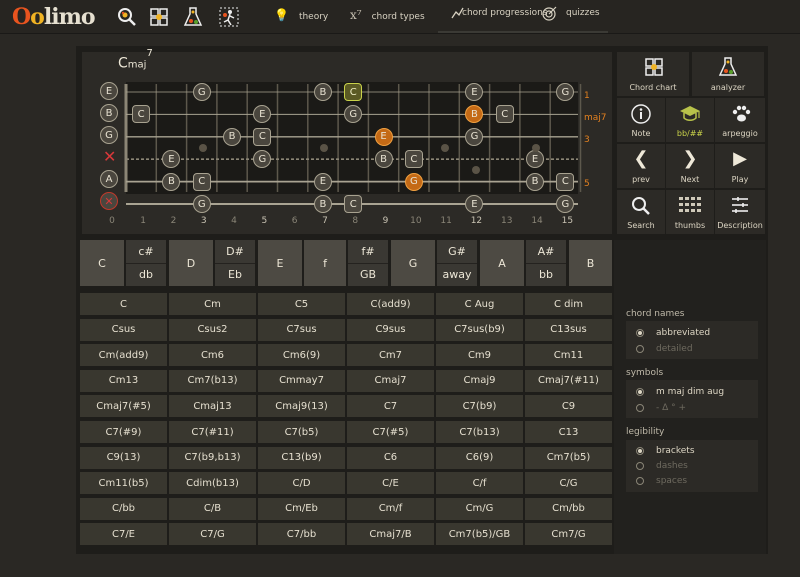 This screenshot has width=800, height=577. I want to click on chord-cell: Cmaj9(13), so click(301, 406).